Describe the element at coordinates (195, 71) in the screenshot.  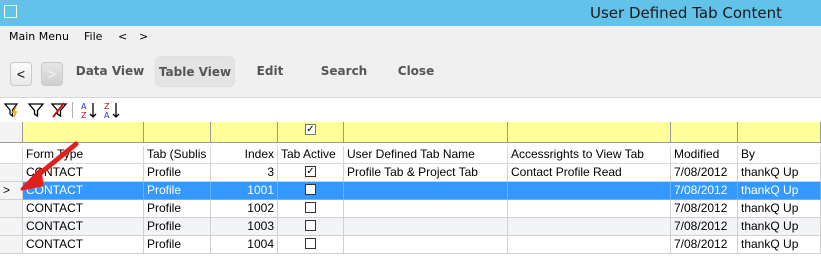
I see `table-view-button: Table View` at that location.